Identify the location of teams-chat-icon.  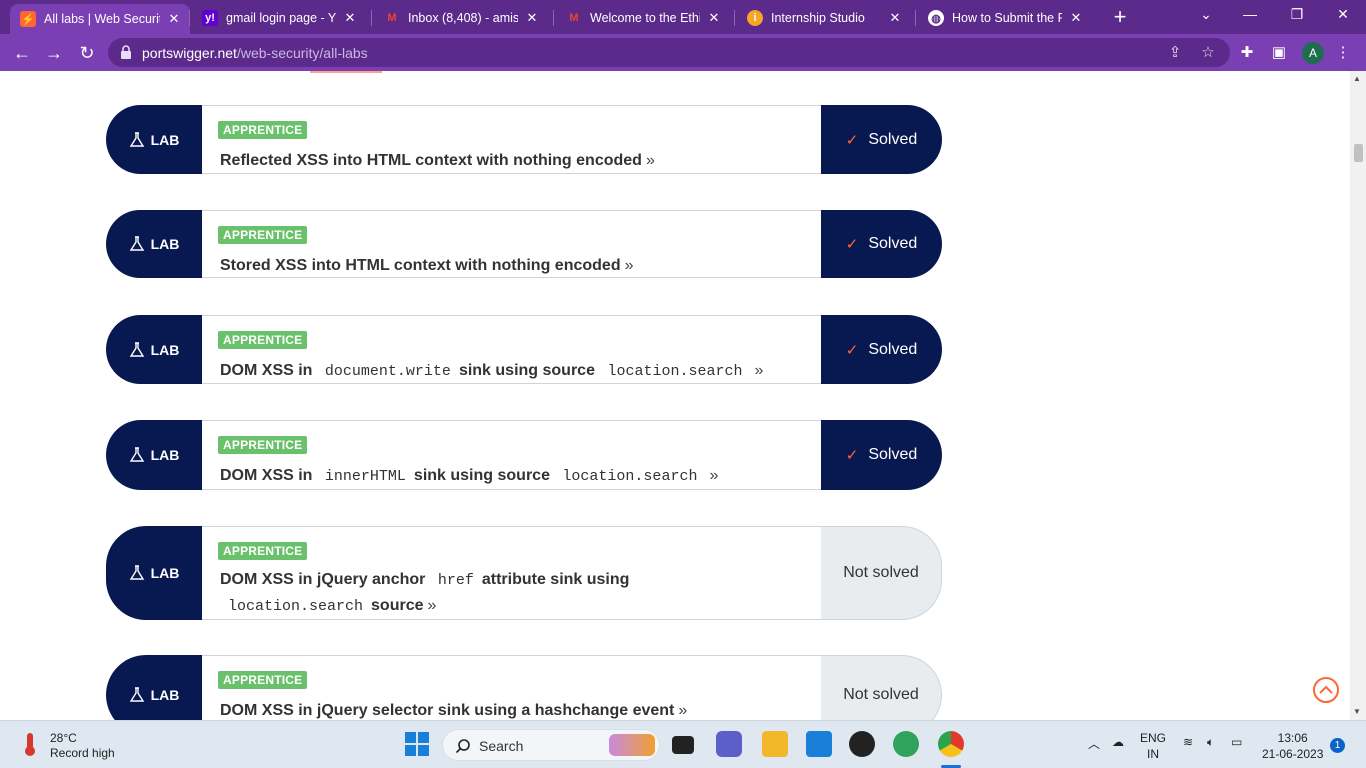
(729, 744).